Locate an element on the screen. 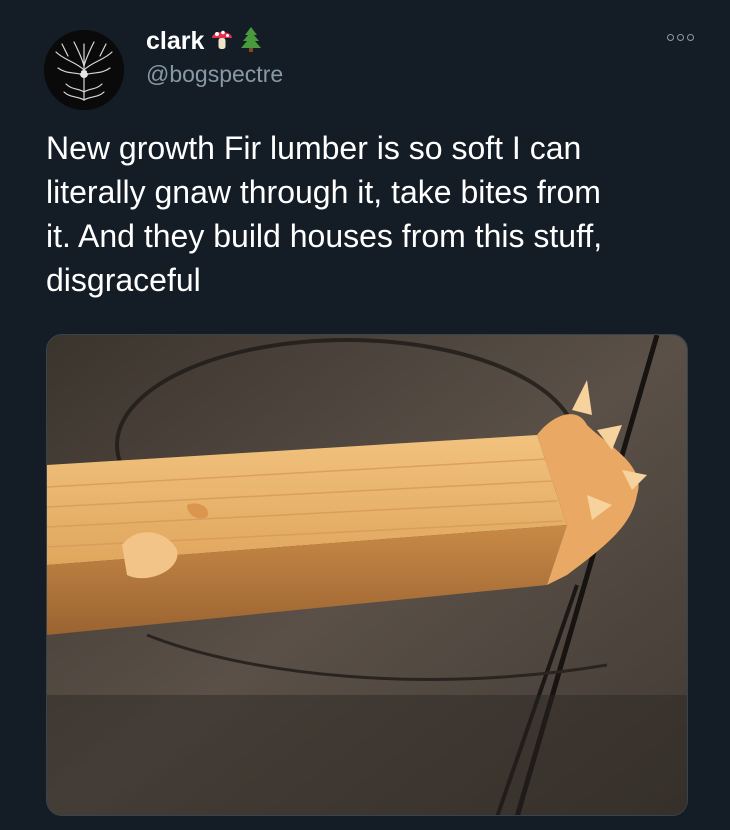 This screenshot has width=730, height=830. mushroom-icon is located at coordinates (222, 41).